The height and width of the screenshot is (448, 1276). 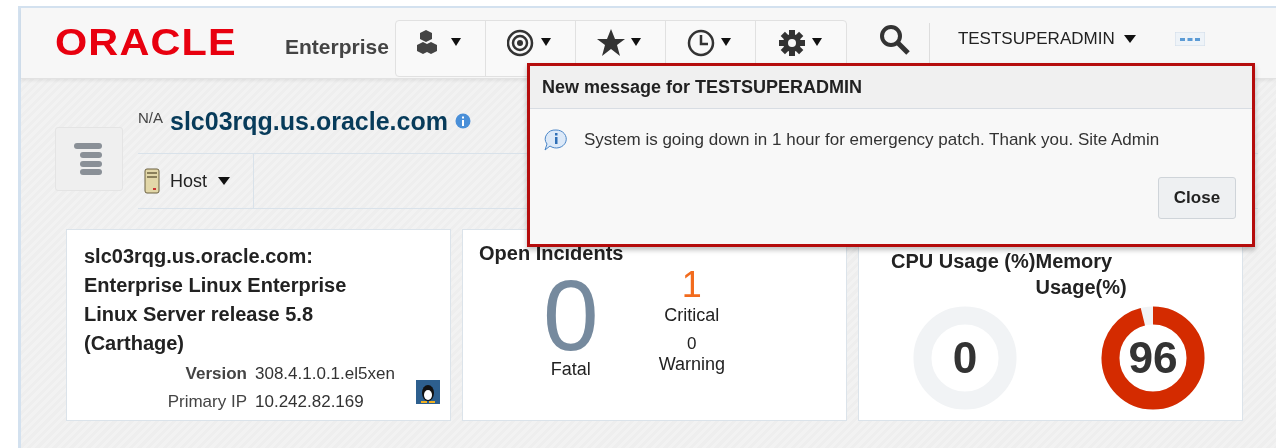 What do you see at coordinates (530, 43) in the screenshot?
I see `target-icon` at bounding box center [530, 43].